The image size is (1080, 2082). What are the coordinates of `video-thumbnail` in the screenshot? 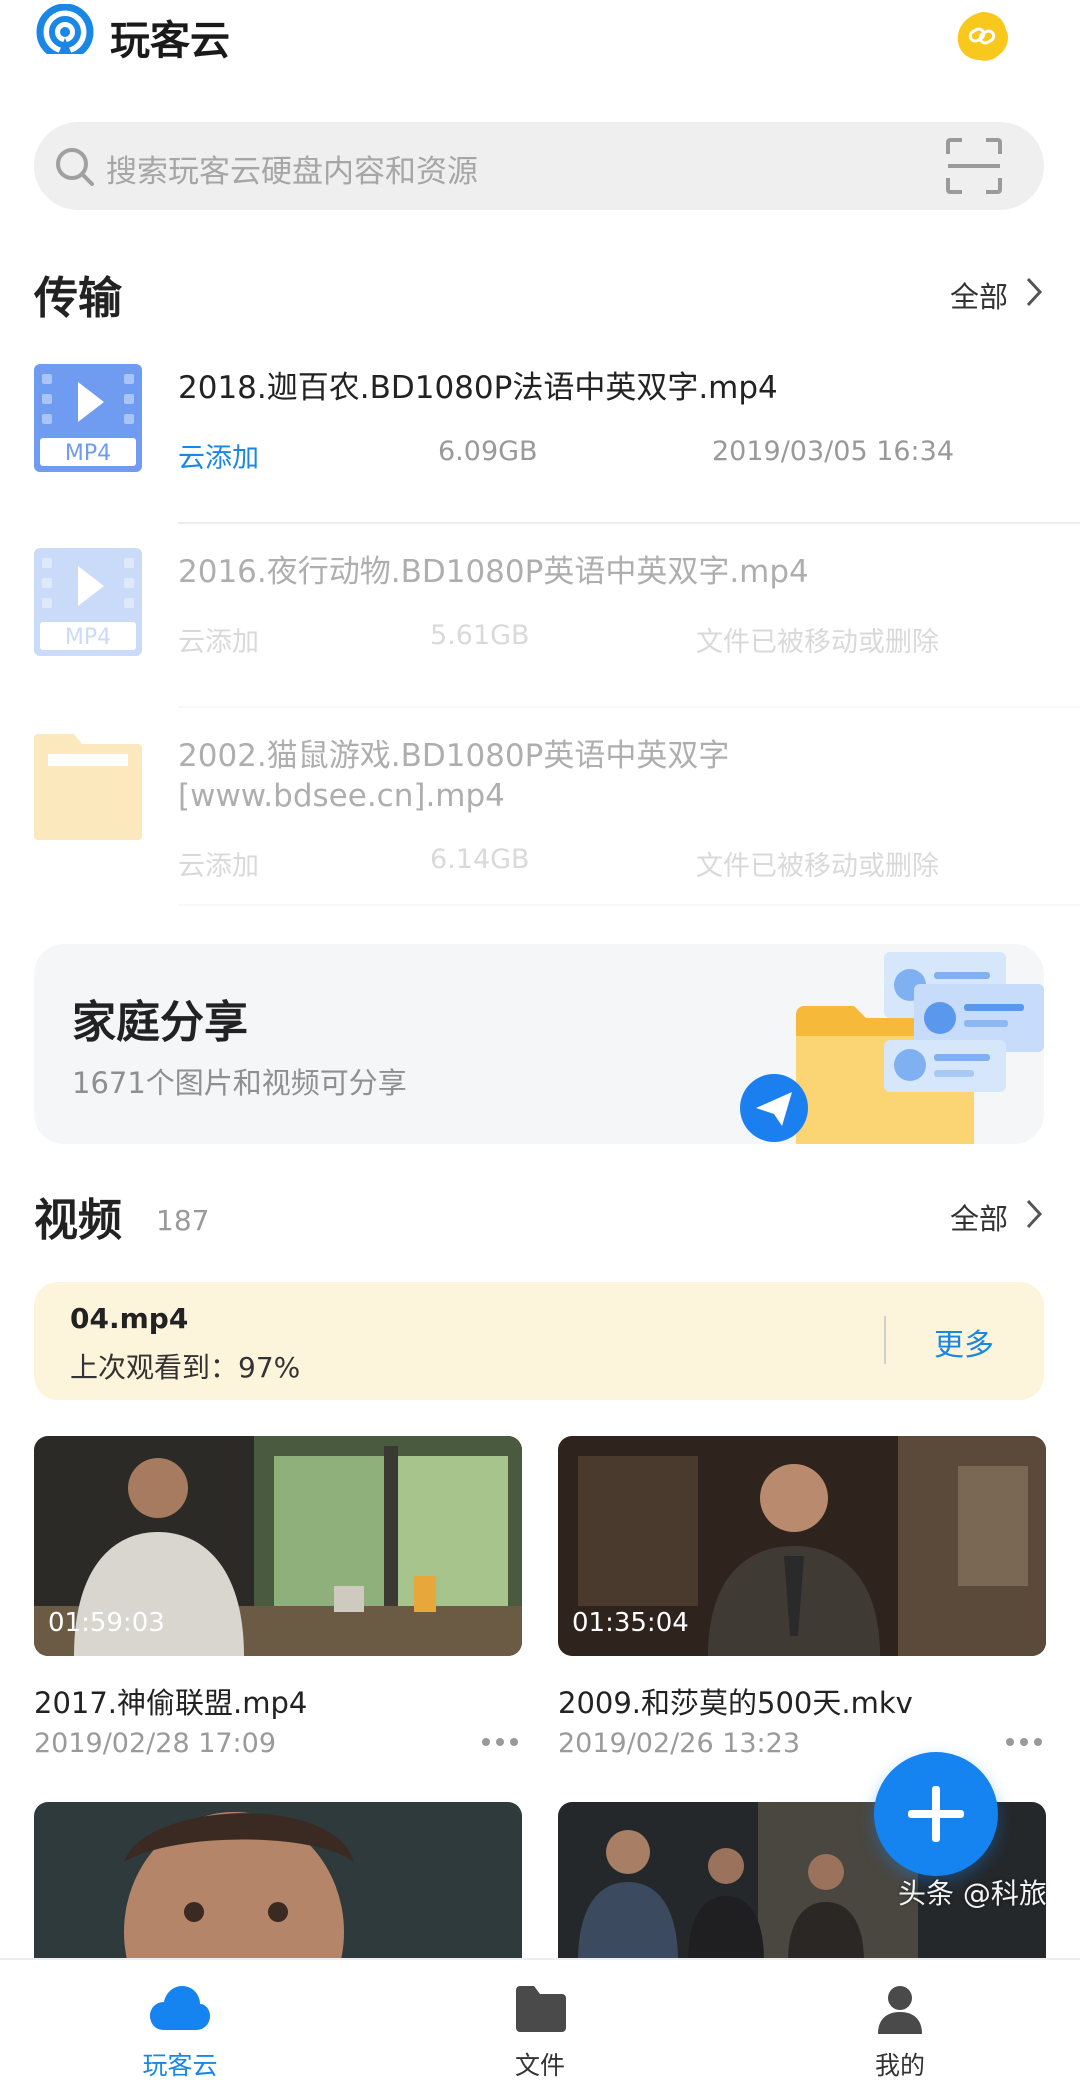 It's located at (278, 1882).